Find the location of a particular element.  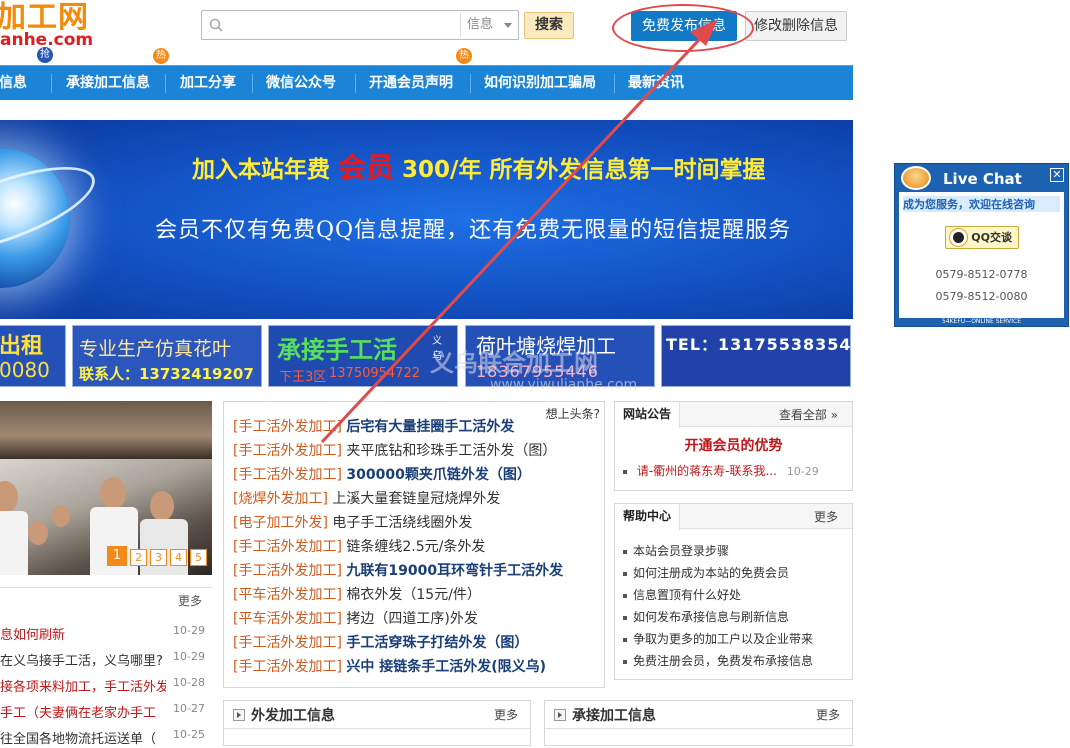

list-item: 在义乌接手工活，义乌哪里? 10-29 is located at coordinates (106, 660).